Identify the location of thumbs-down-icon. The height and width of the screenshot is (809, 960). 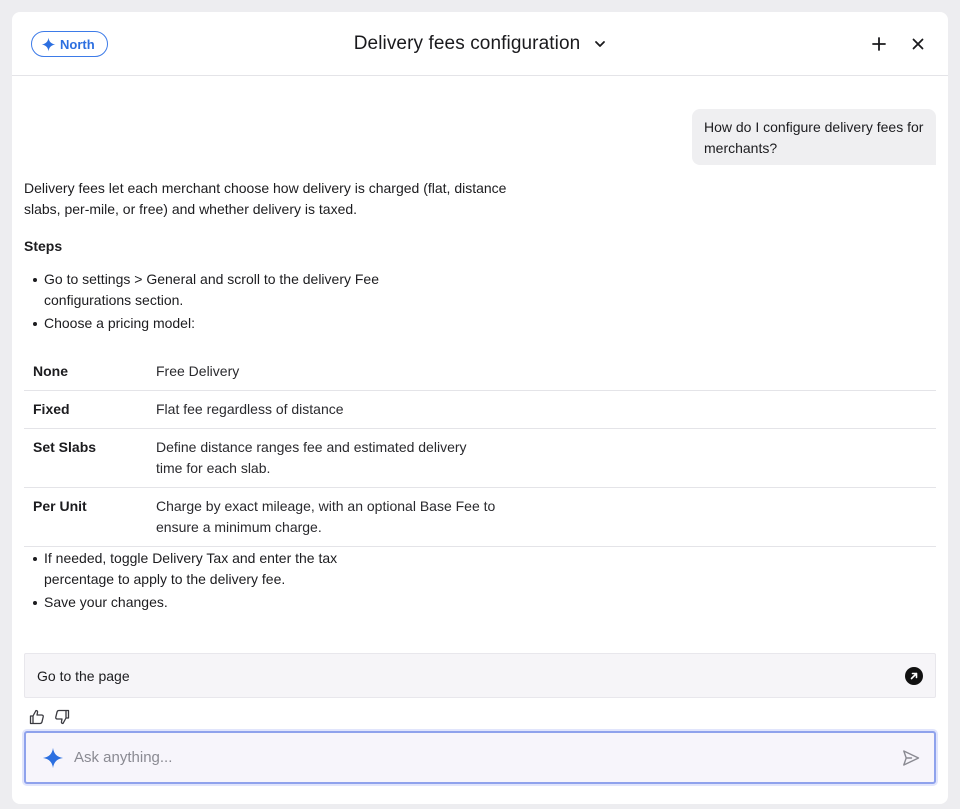
(62, 717).